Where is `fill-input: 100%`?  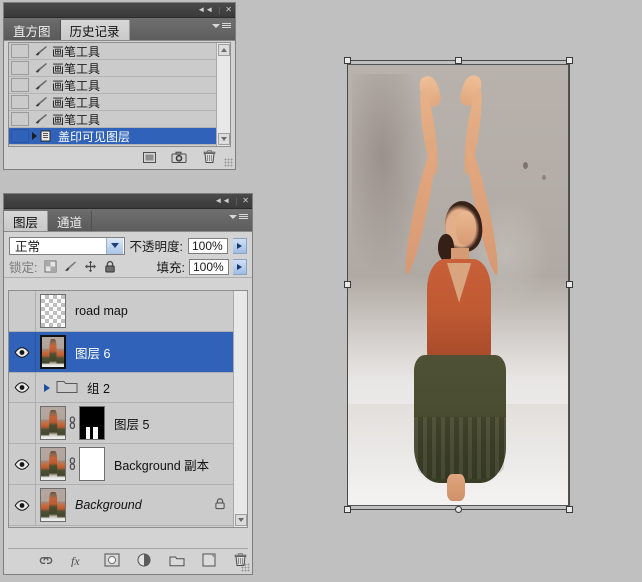
fill-input: 100% is located at coordinates (209, 266).